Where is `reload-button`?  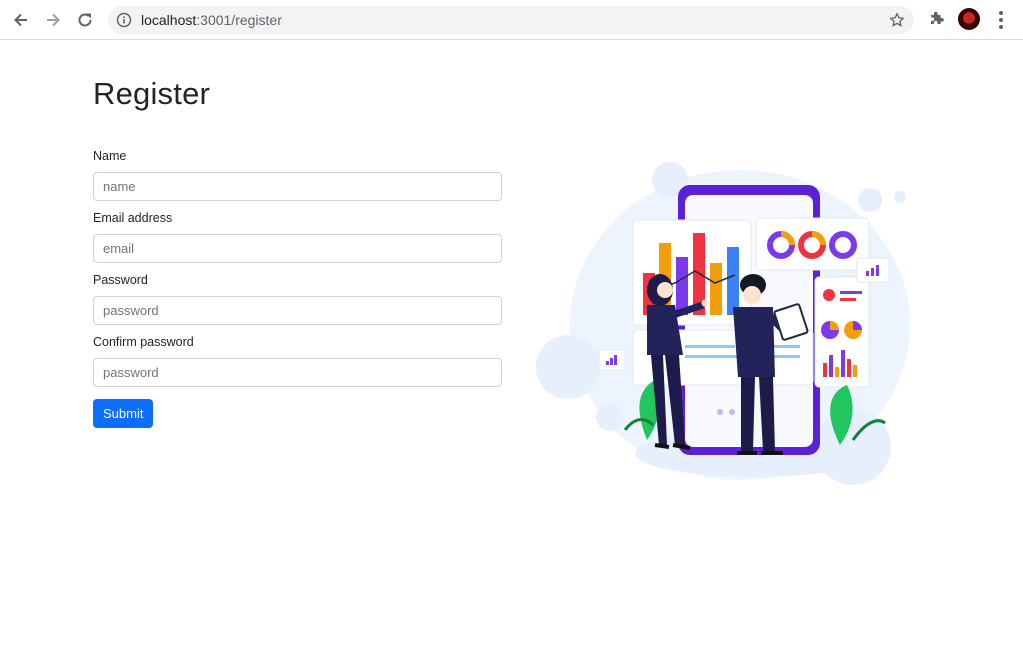
reload-button is located at coordinates (85, 20).